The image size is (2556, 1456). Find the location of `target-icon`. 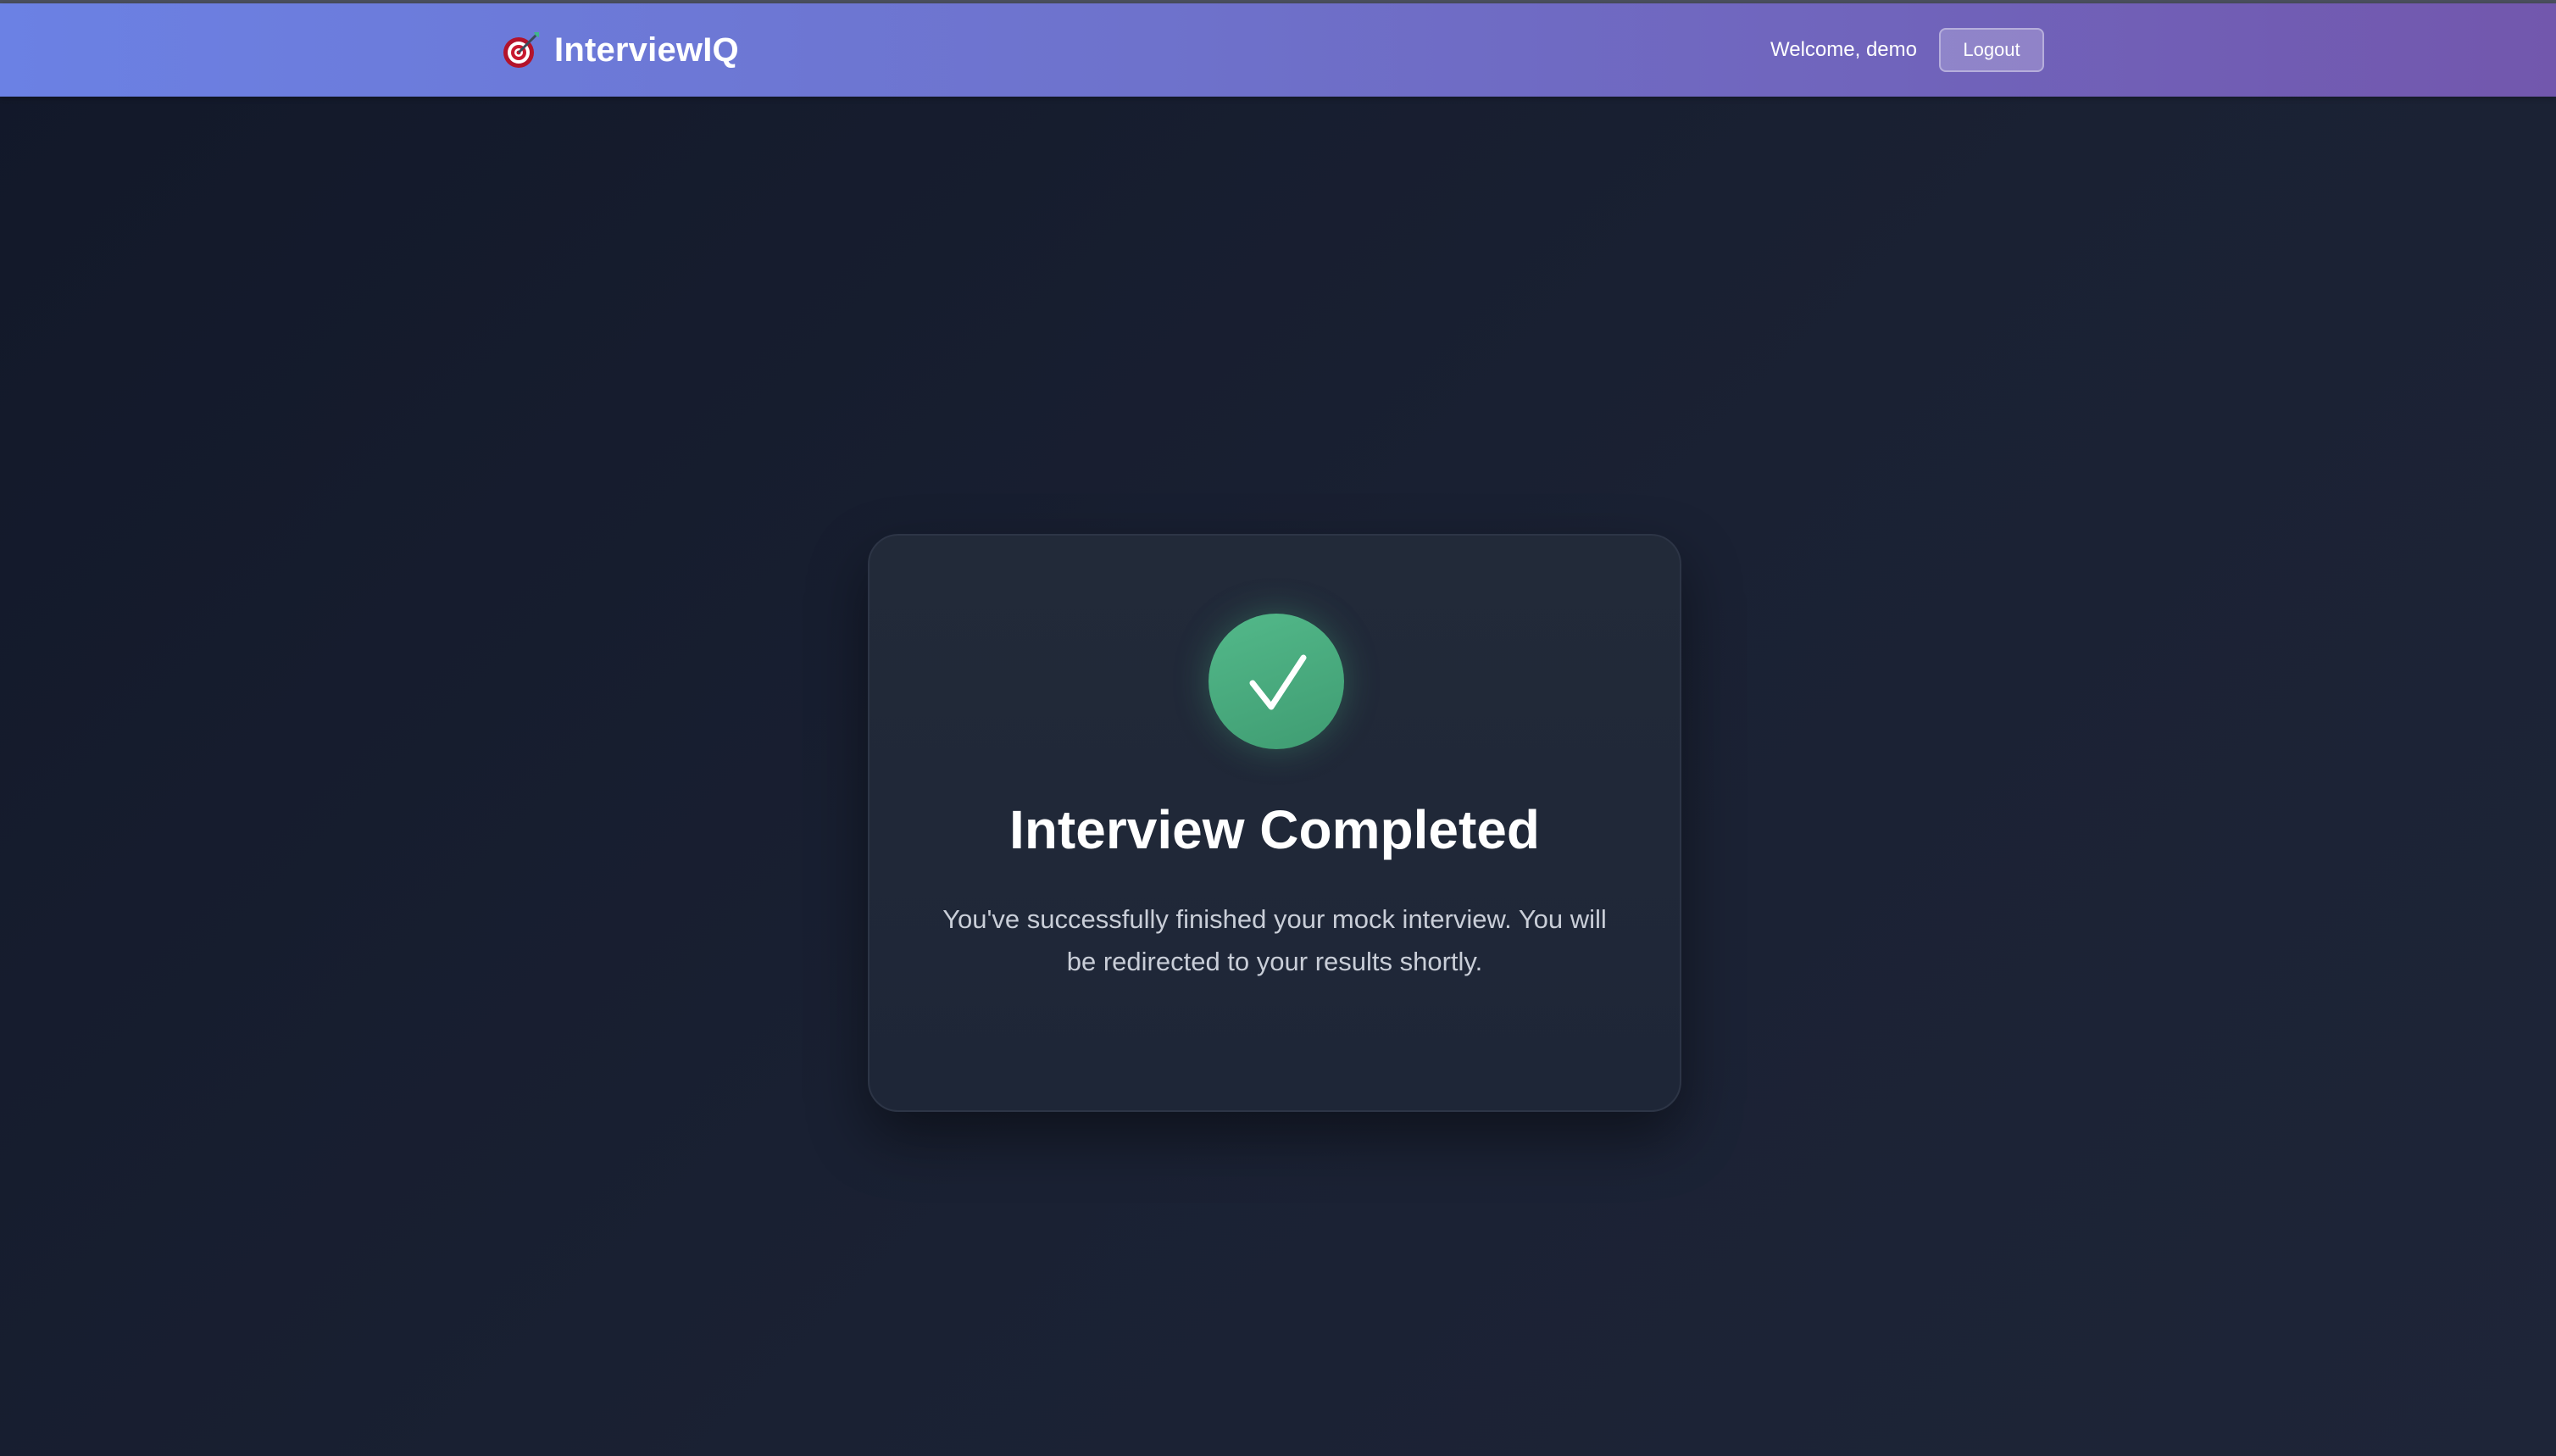

target-icon is located at coordinates (521, 50).